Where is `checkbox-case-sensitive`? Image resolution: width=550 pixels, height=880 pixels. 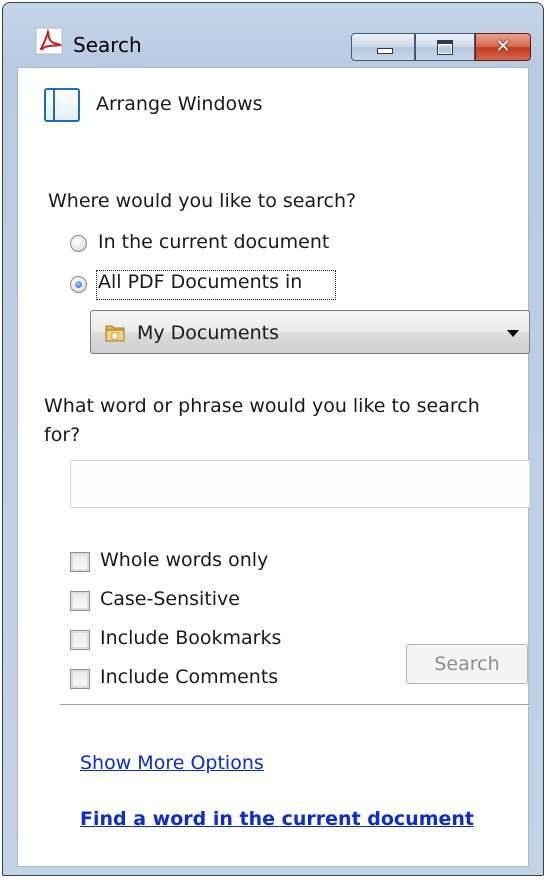 checkbox-case-sensitive is located at coordinates (80, 601).